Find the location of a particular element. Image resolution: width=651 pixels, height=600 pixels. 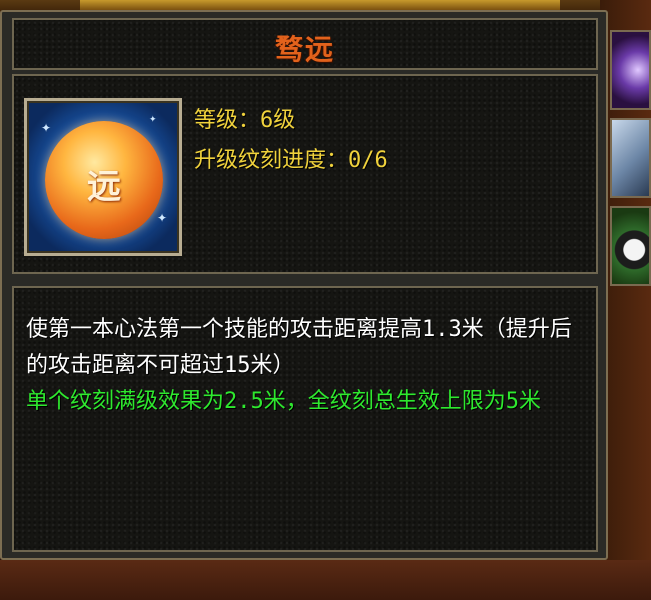

coin-glyph-icon: 远 is located at coordinates (104, 180).